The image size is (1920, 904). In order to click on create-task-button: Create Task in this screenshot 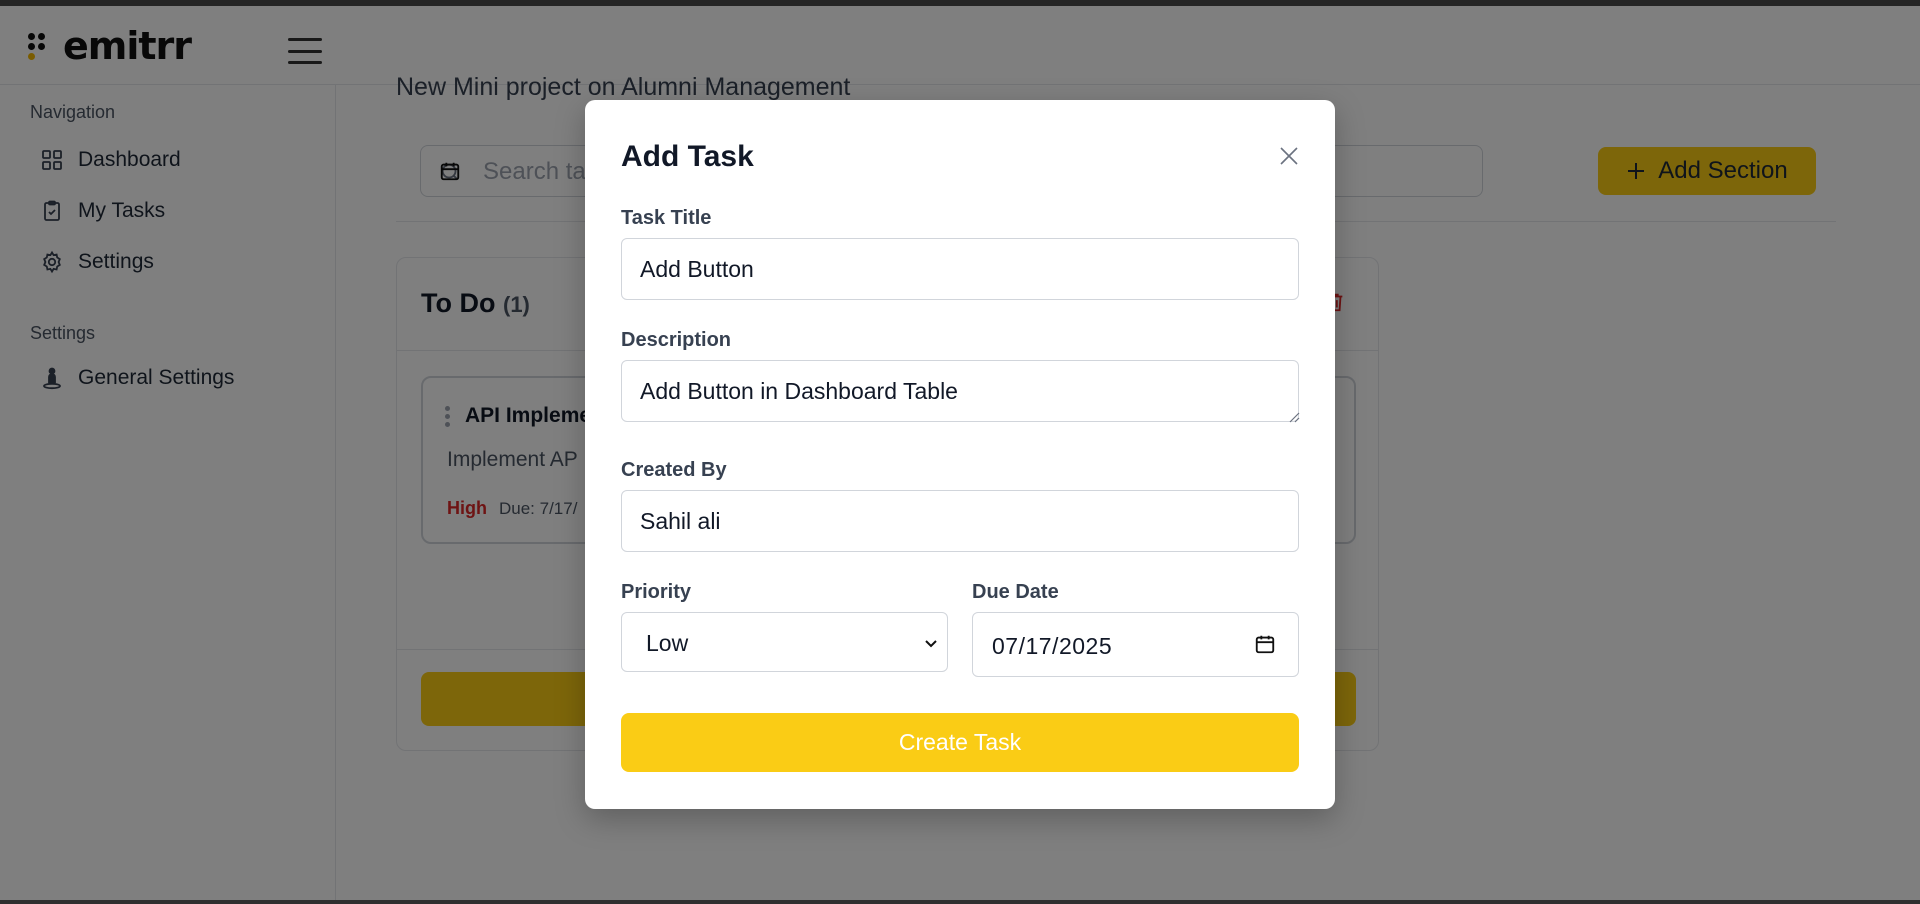, I will do `click(960, 742)`.